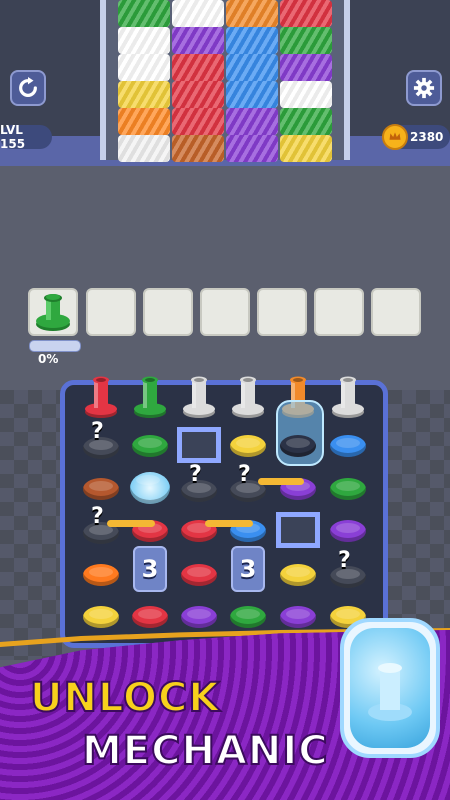  I want to click on settings-button, so click(424, 88).